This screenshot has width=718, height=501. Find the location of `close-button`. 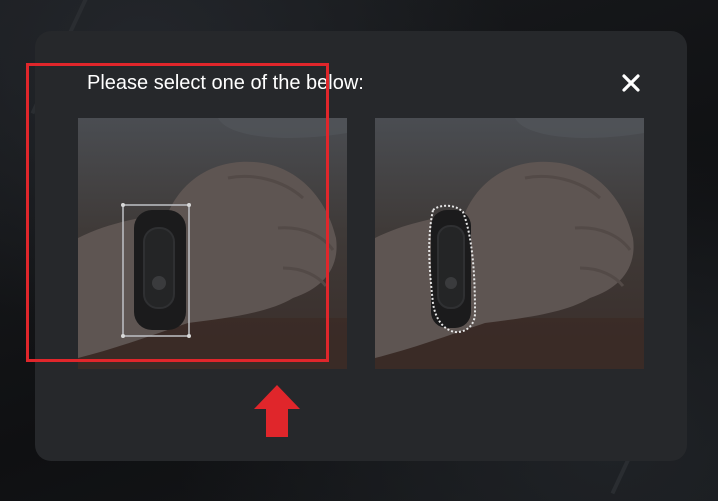

close-button is located at coordinates (631, 83).